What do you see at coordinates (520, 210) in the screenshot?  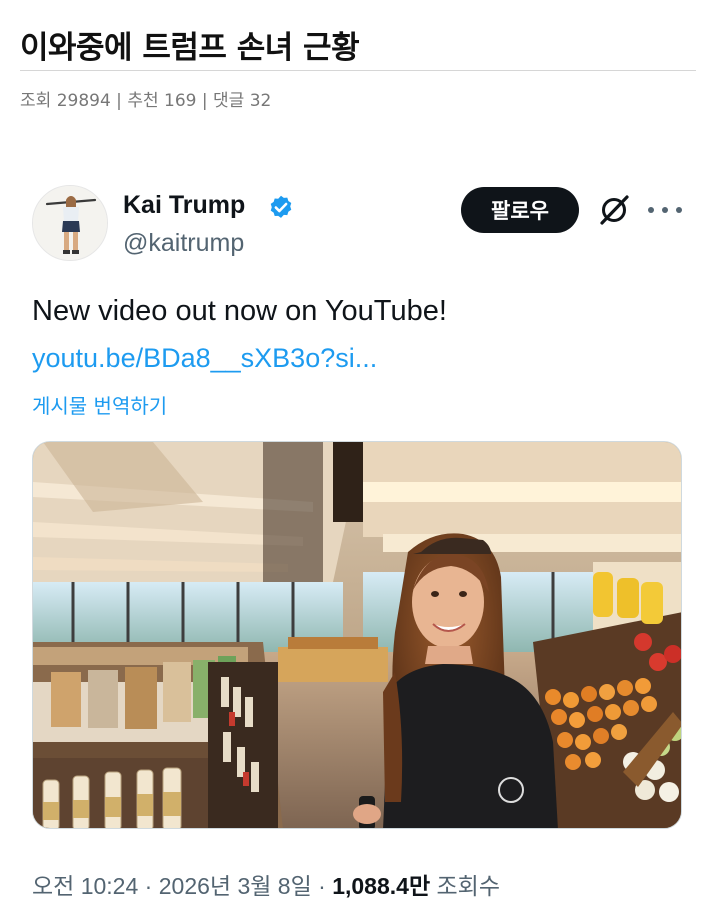 I see `follow-button: 팔로우` at bounding box center [520, 210].